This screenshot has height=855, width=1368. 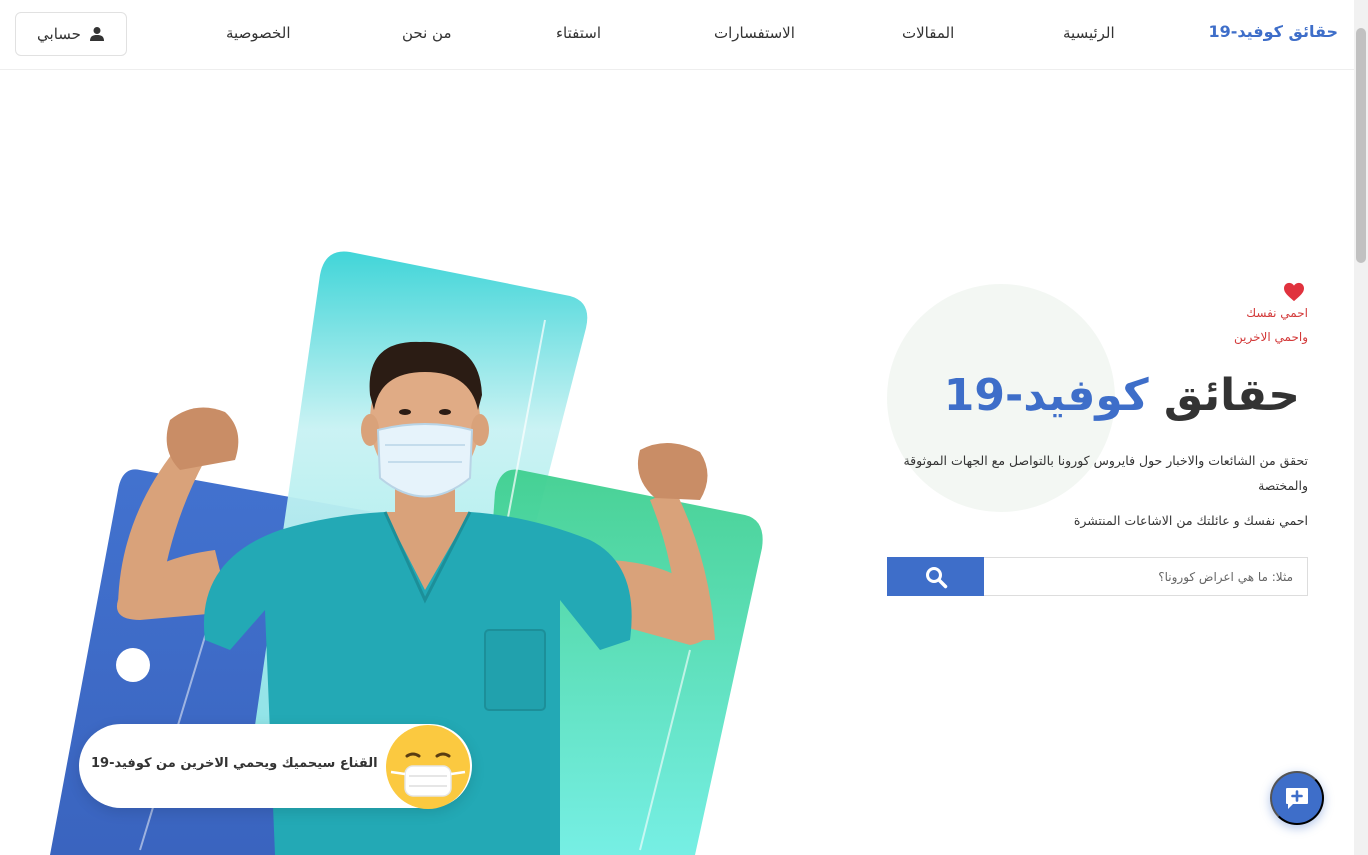 What do you see at coordinates (1146, 576) in the screenshot?
I see `search-input` at bounding box center [1146, 576].